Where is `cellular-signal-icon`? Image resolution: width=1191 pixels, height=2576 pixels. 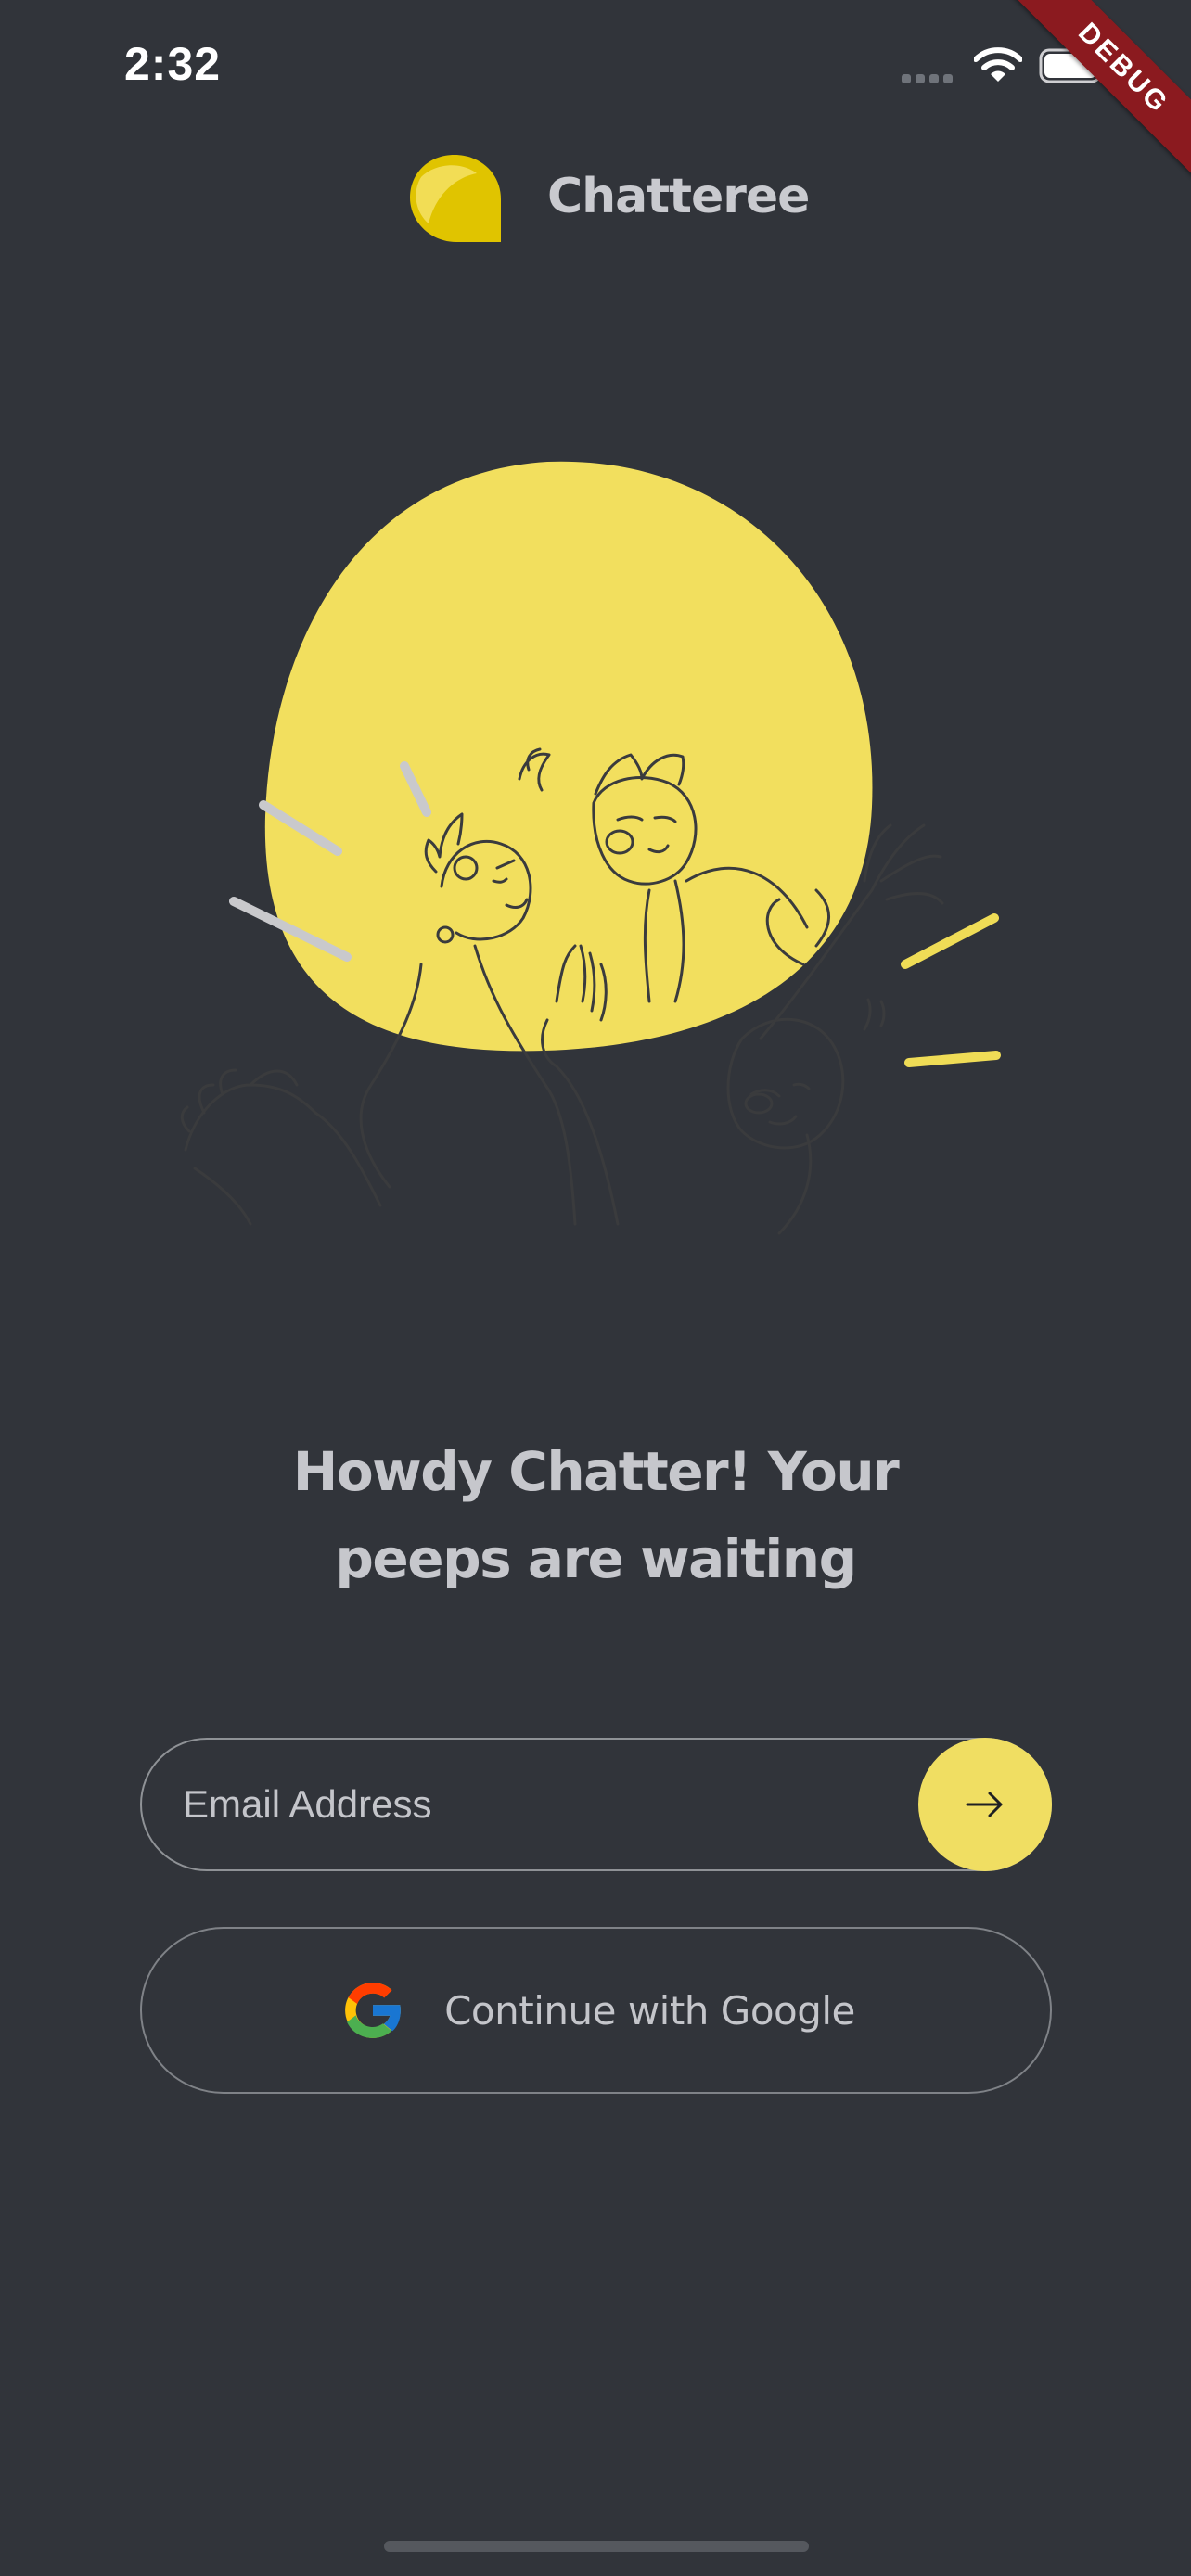 cellular-signal-icon is located at coordinates (929, 79).